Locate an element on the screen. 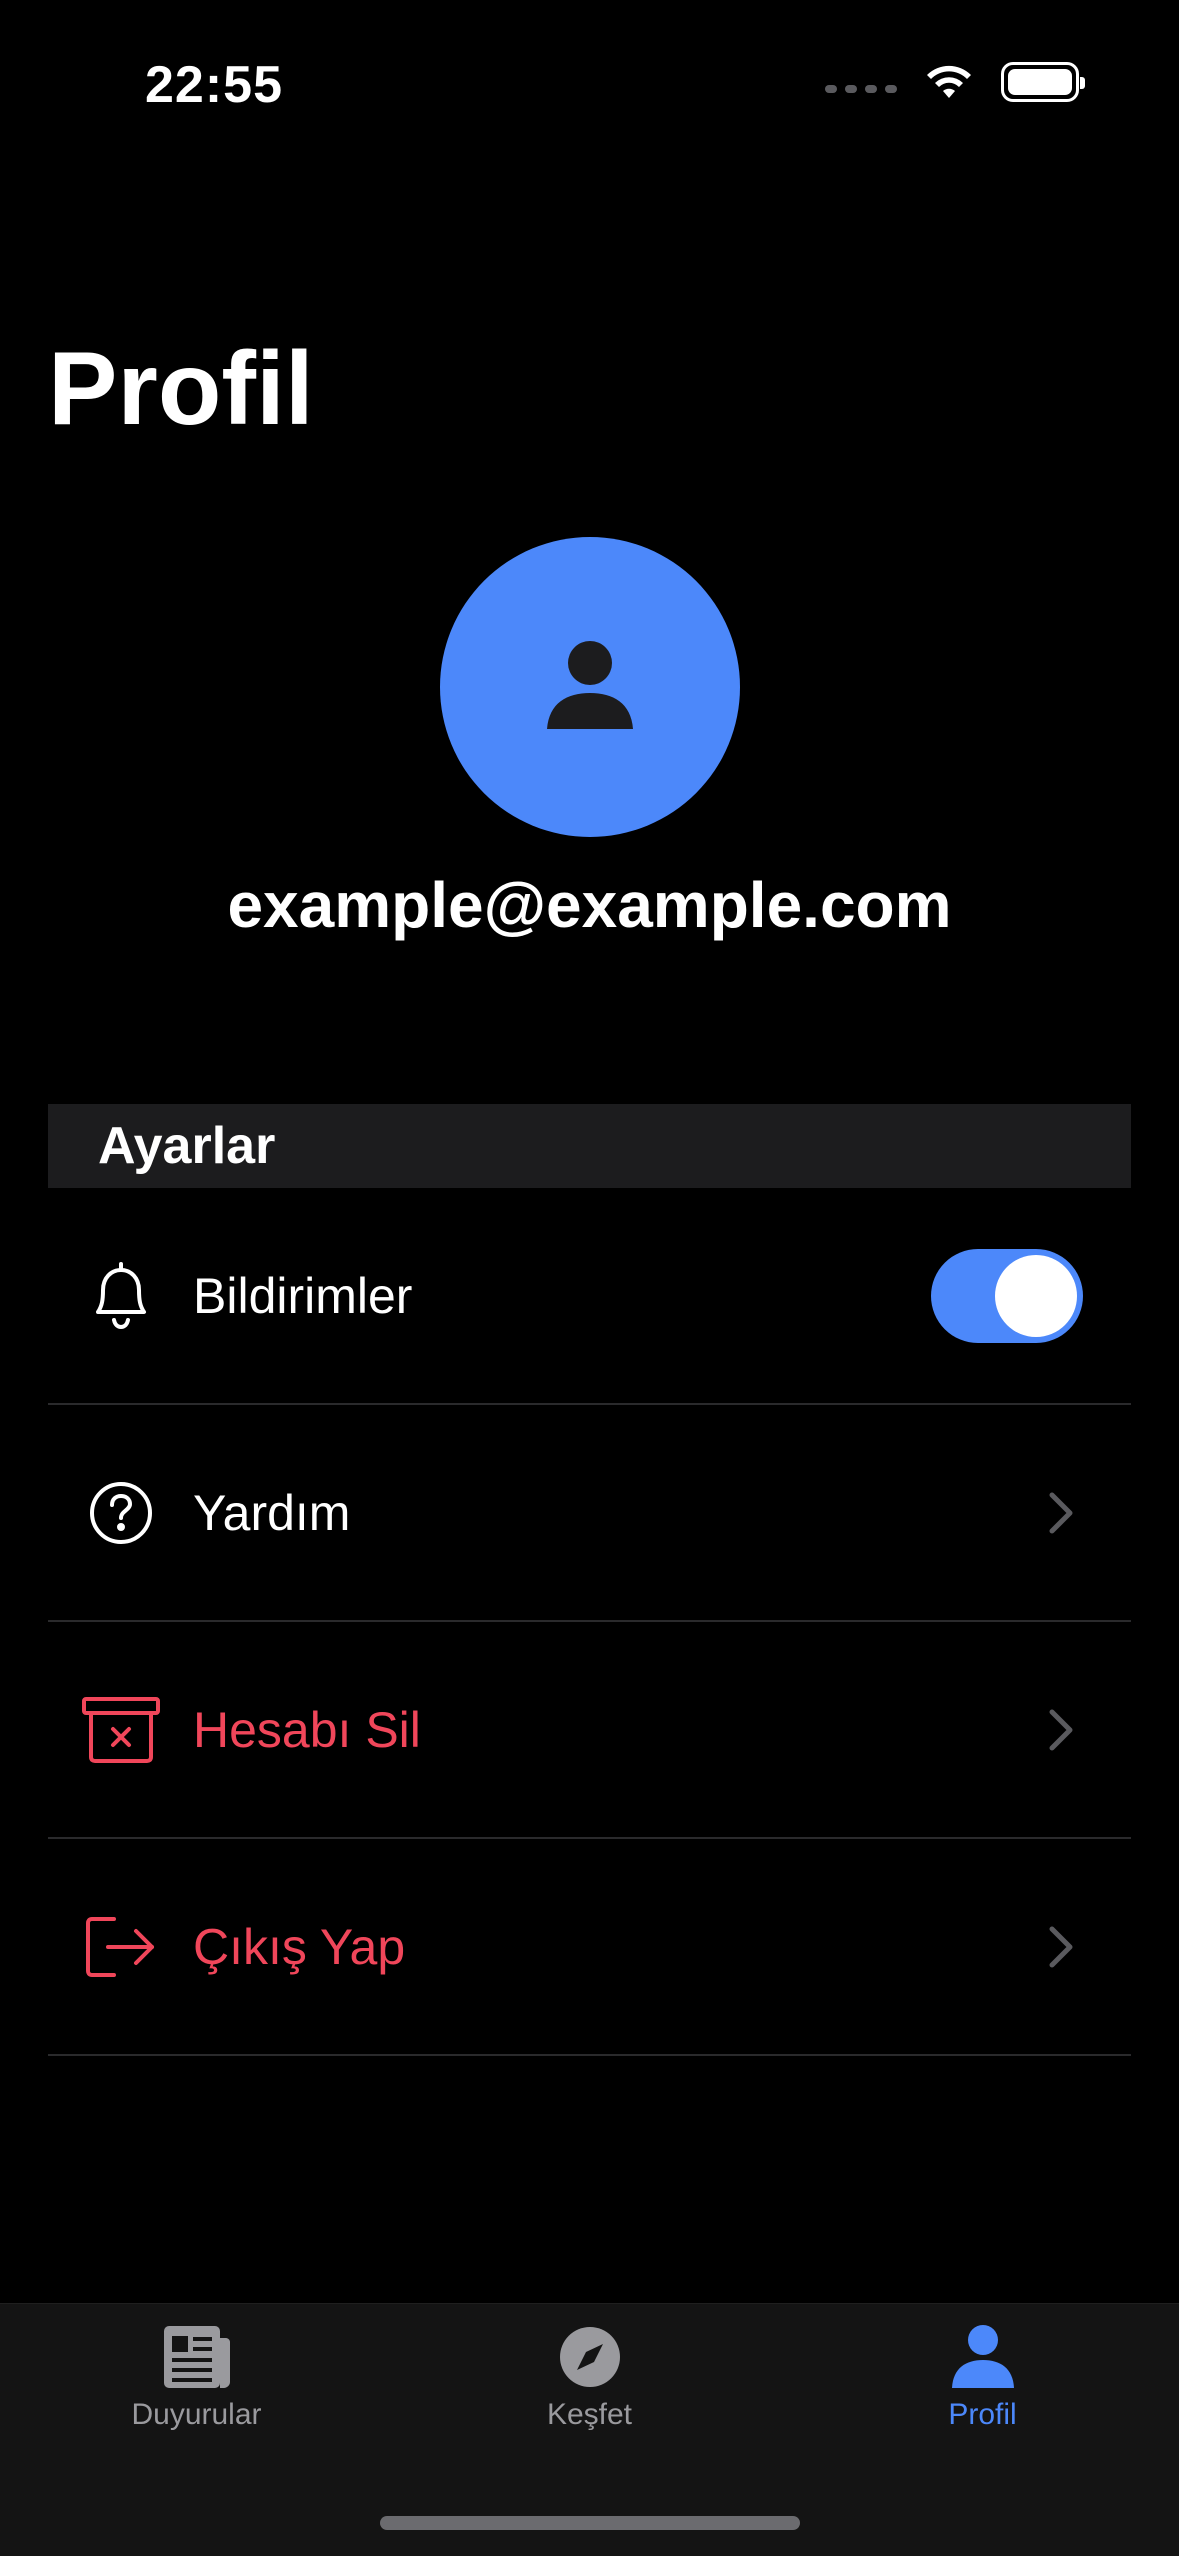  settings-row-logout: Çıkış Yap is located at coordinates (589, 1947).